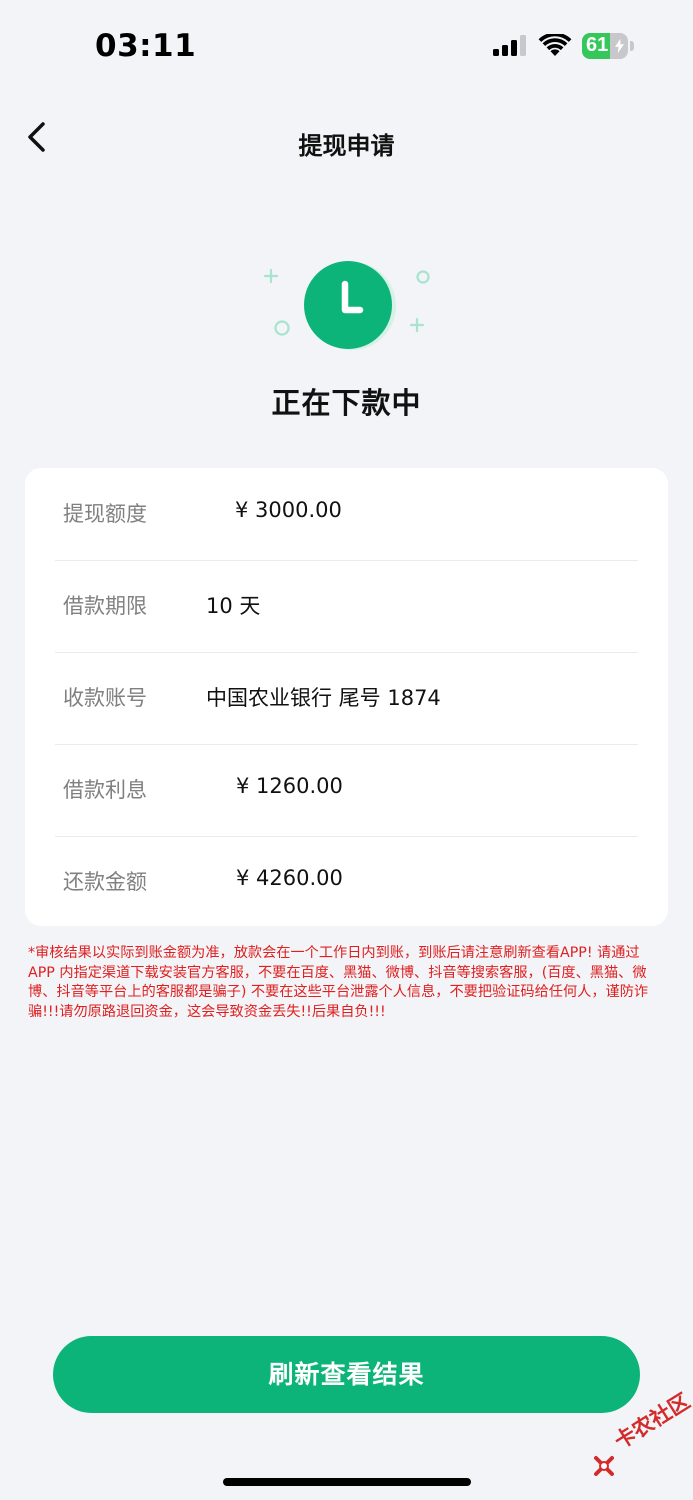 The image size is (693, 1500). What do you see at coordinates (233, 606) in the screenshot?
I see `detail-value: 10 天` at bounding box center [233, 606].